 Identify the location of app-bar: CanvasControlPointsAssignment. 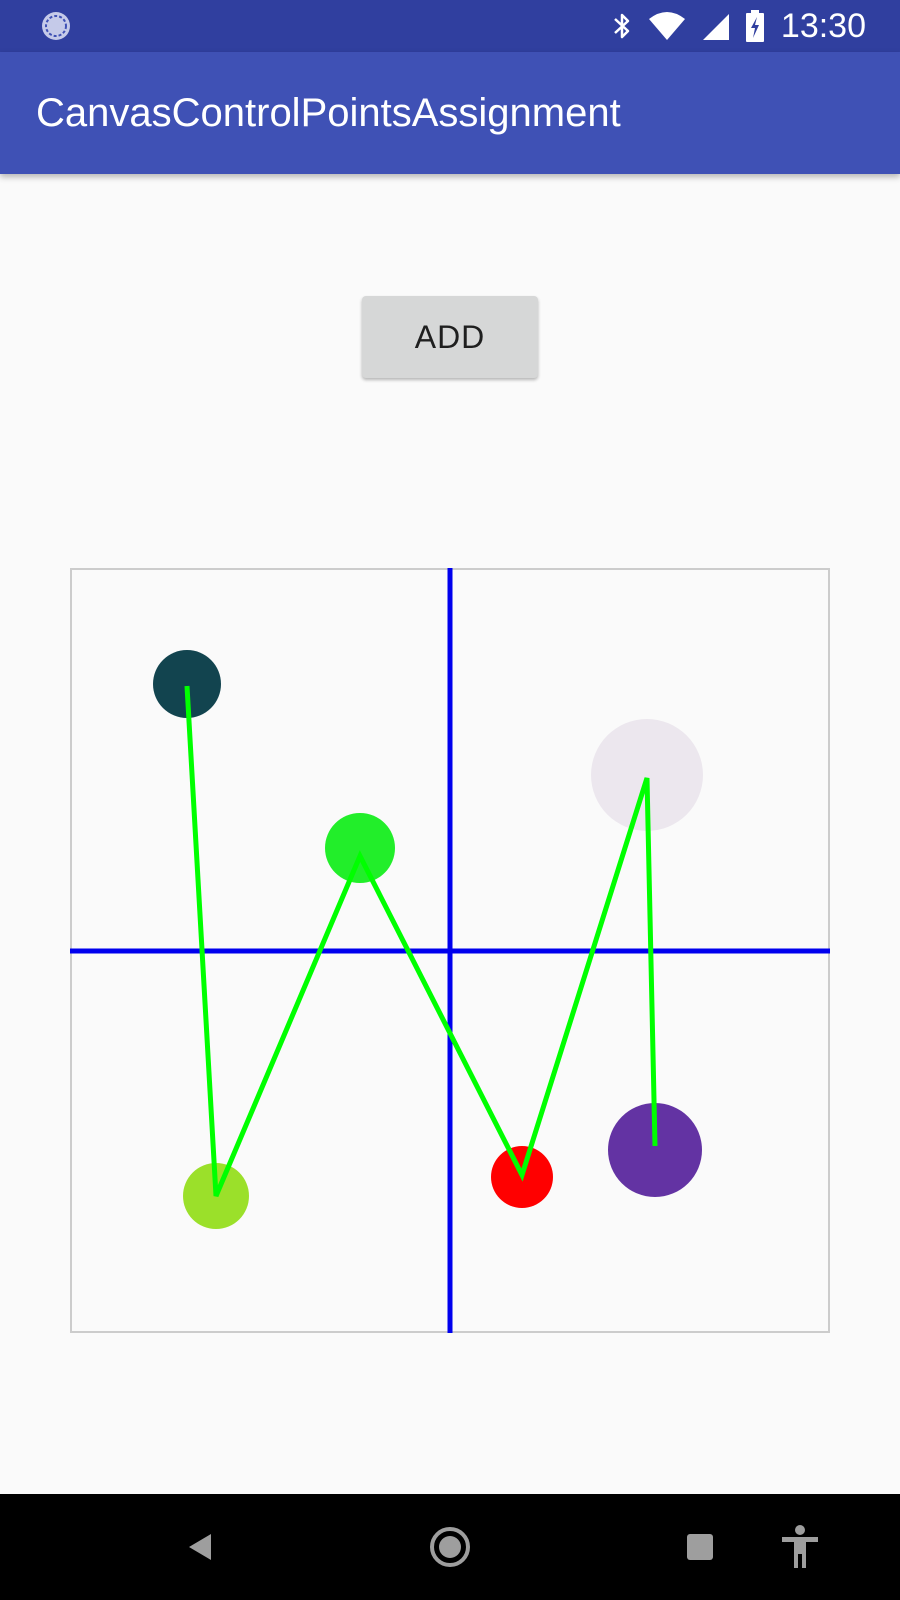
(450, 113).